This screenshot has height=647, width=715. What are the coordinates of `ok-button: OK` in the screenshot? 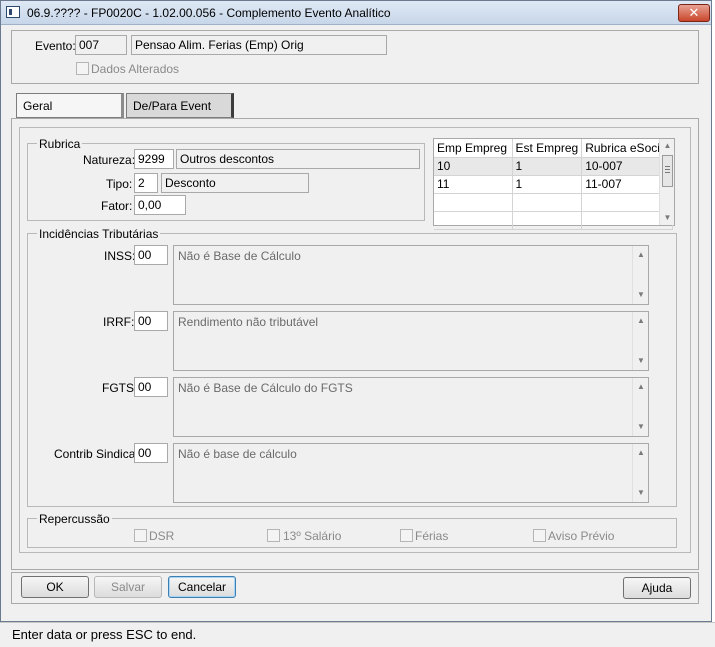 It's located at (55, 587).